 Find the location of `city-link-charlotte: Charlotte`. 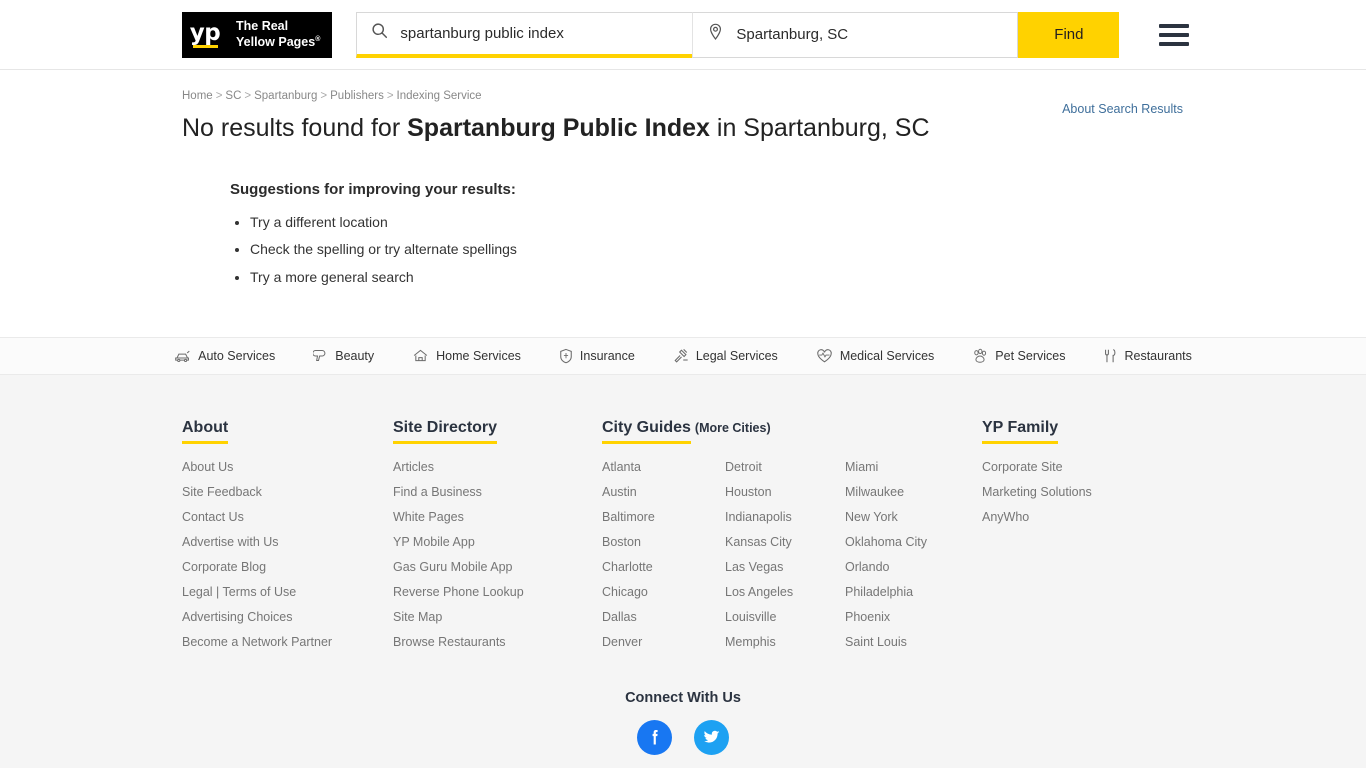

city-link-charlotte: Charlotte is located at coordinates (627, 567).